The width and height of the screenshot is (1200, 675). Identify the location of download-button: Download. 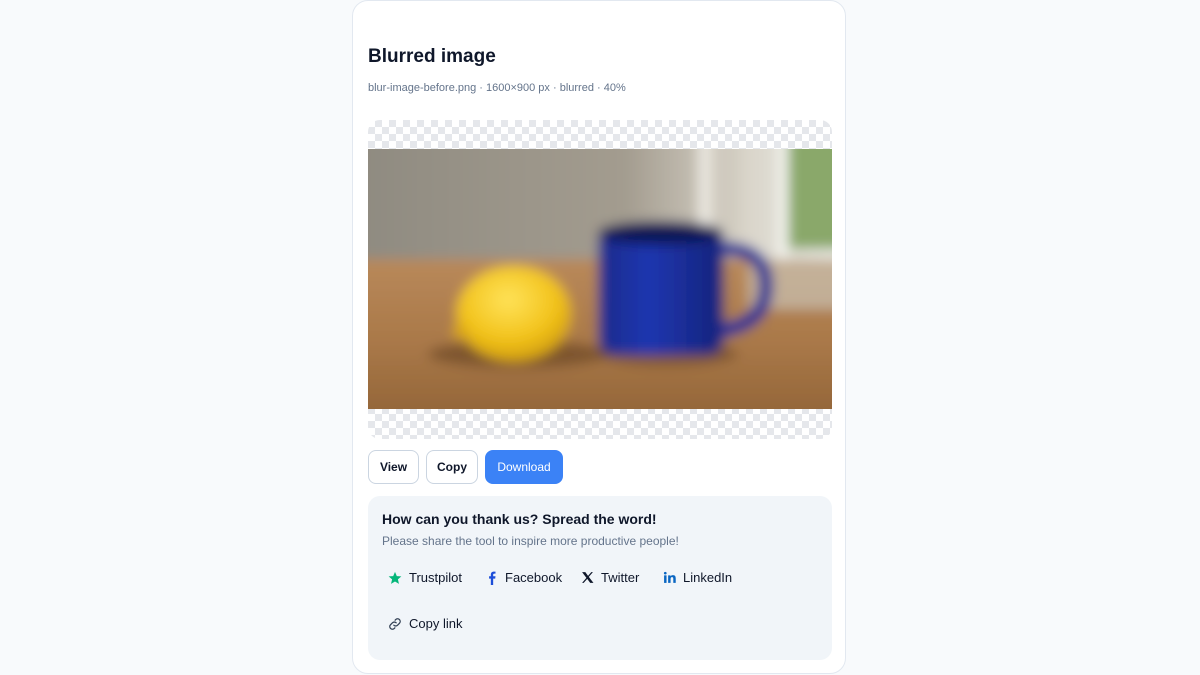
(524, 467).